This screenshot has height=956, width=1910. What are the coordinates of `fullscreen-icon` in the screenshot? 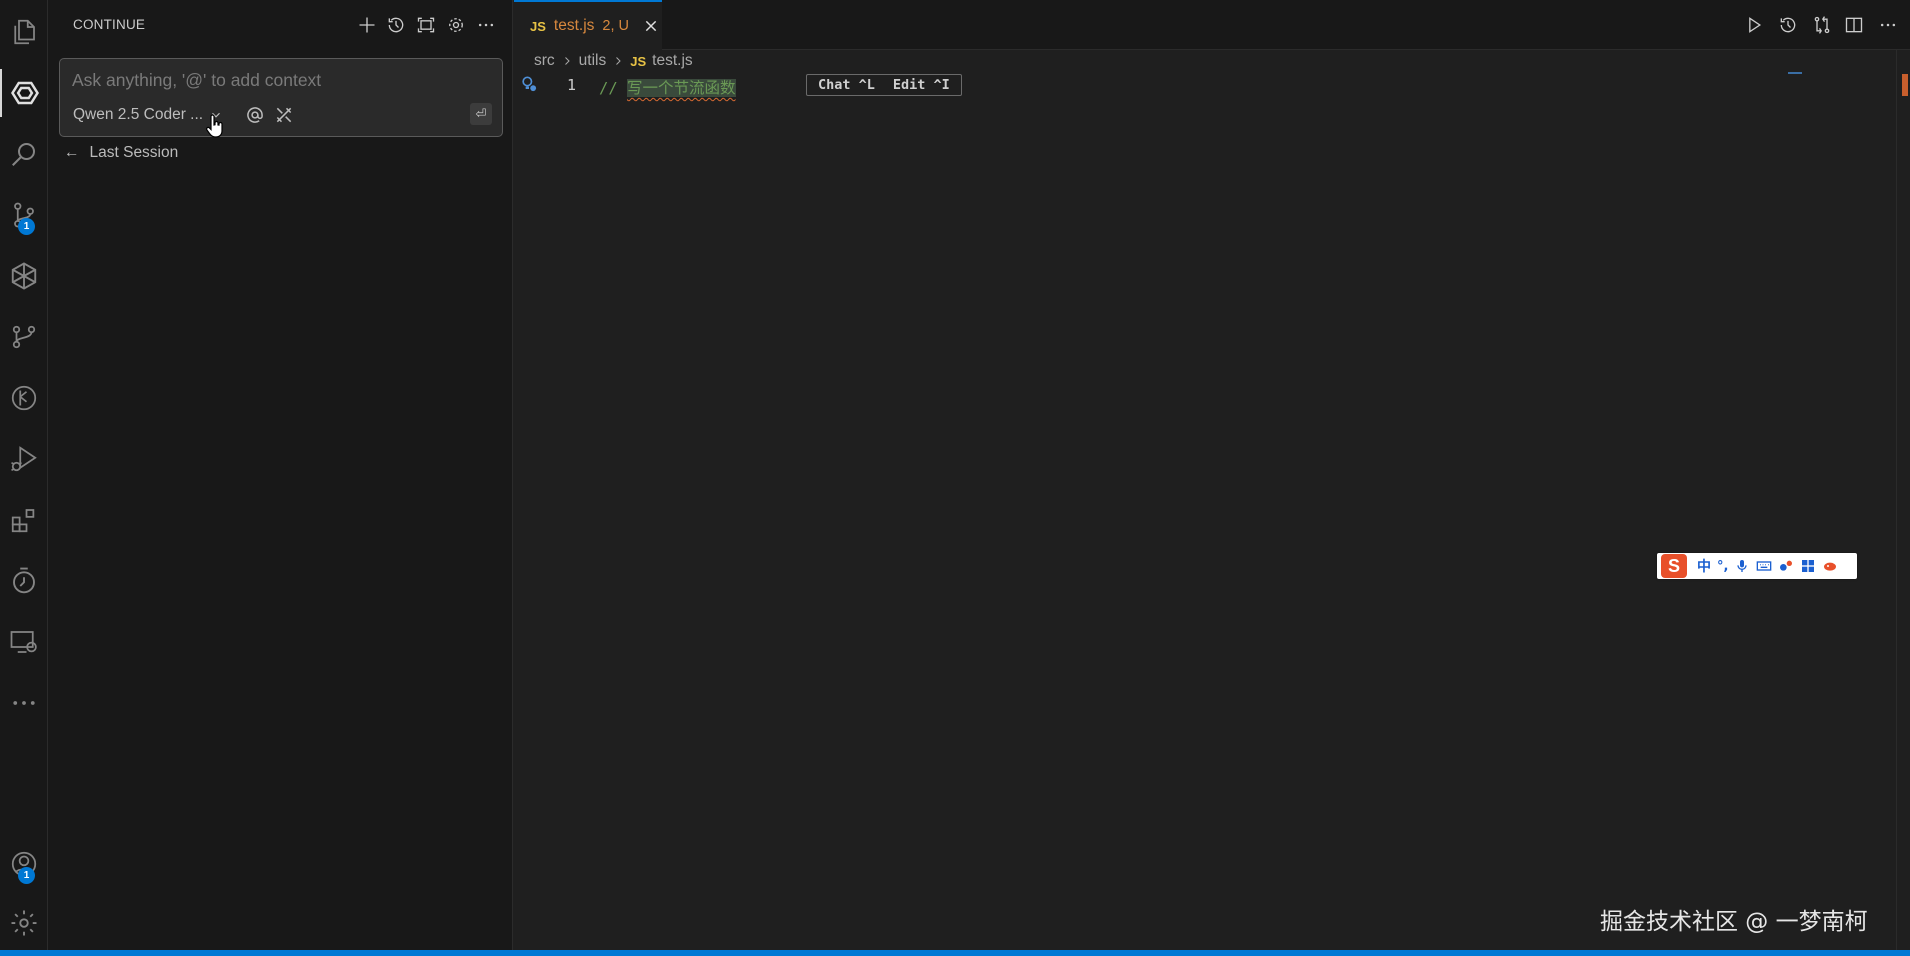 It's located at (426, 25).